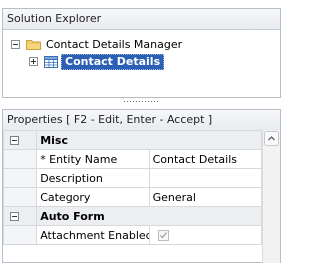 The width and height of the screenshot is (320, 263). What do you see at coordinates (51, 62) in the screenshot?
I see `table-icon` at bounding box center [51, 62].